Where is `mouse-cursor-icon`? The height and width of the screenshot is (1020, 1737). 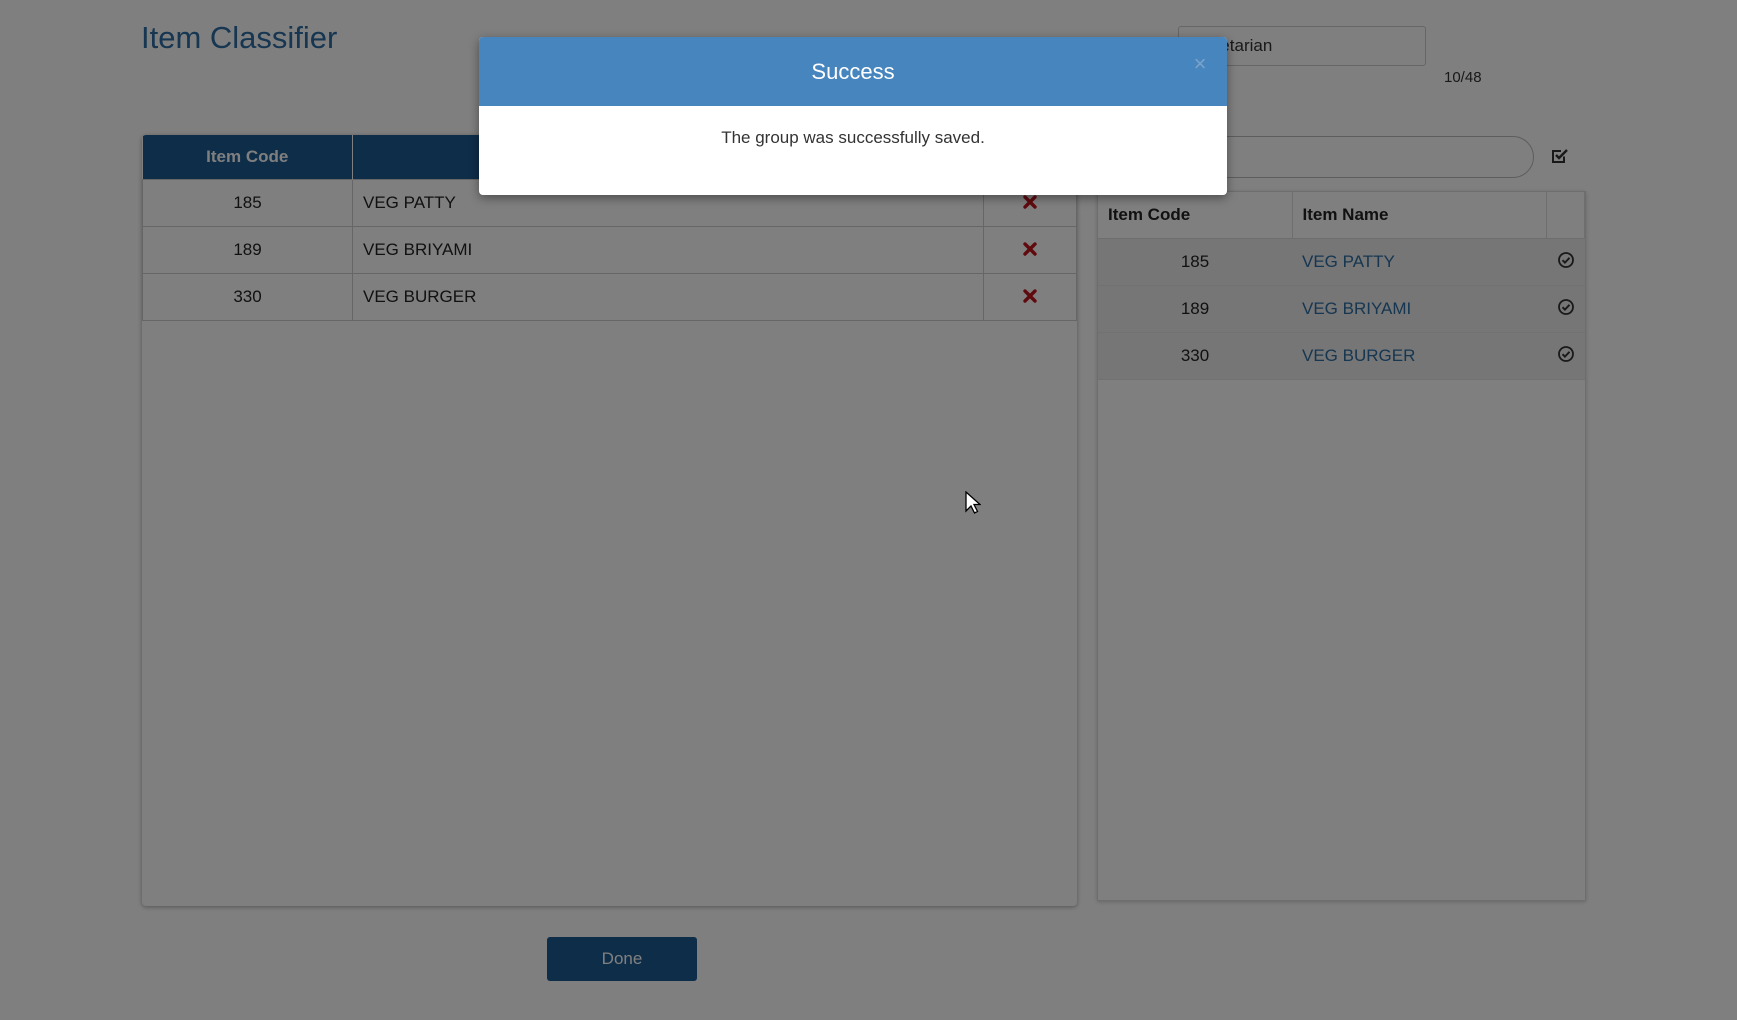 mouse-cursor-icon is located at coordinates (973, 502).